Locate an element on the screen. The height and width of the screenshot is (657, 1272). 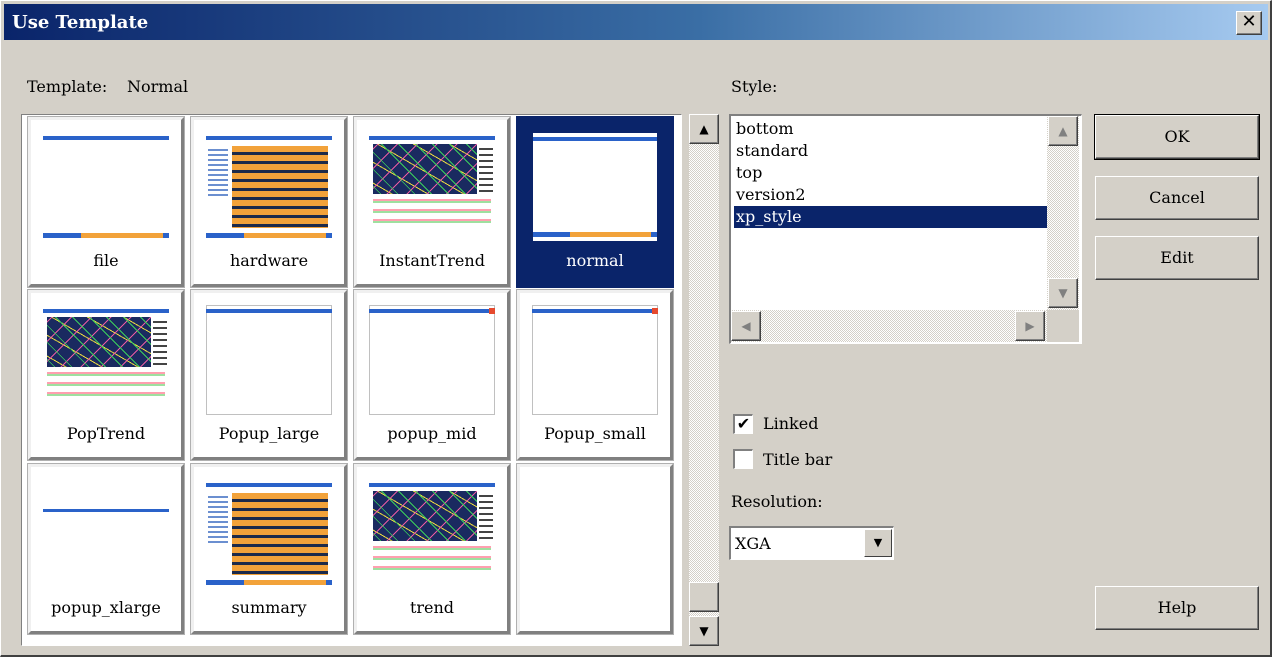
template-tile-poptrend: PopTrend is located at coordinates (106, 375).